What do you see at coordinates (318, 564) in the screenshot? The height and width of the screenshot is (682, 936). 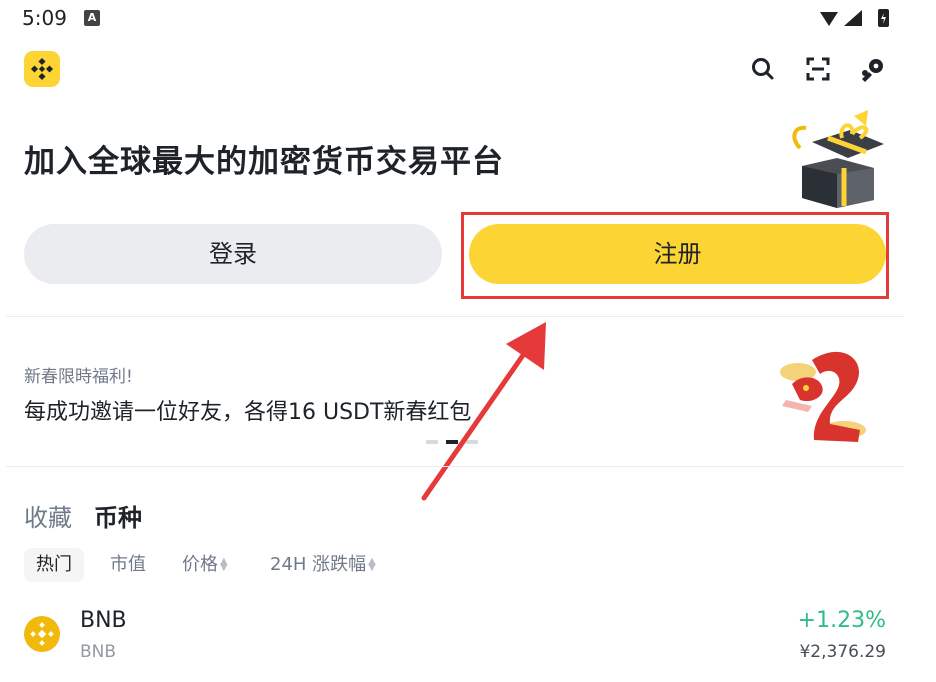 I see `filter-24h-change-label: 24H 涨跌幅` at bounding box center [318, 564].